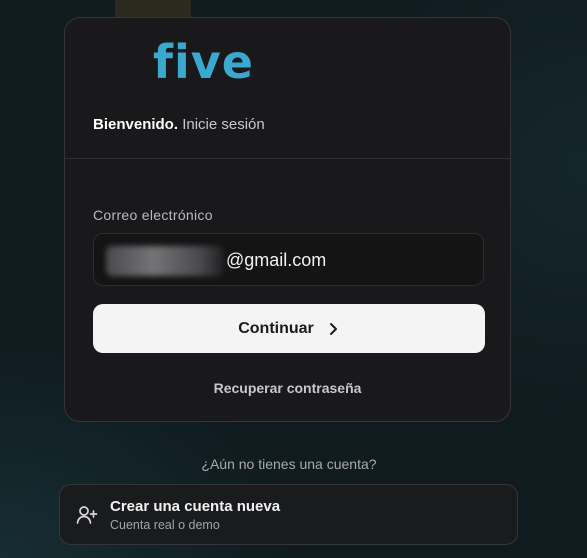 This screenshot has width=587, height=558. I want to click on email-field: @gmail.com, so click(288, 259).